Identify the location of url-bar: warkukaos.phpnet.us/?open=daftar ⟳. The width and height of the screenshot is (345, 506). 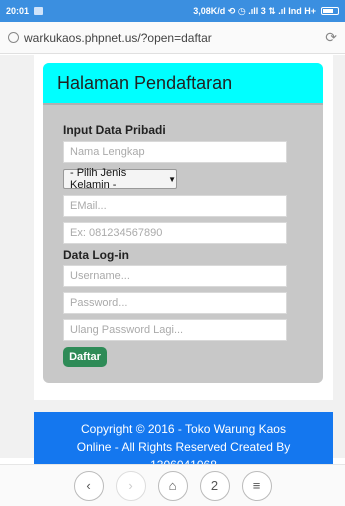
(172, 38).